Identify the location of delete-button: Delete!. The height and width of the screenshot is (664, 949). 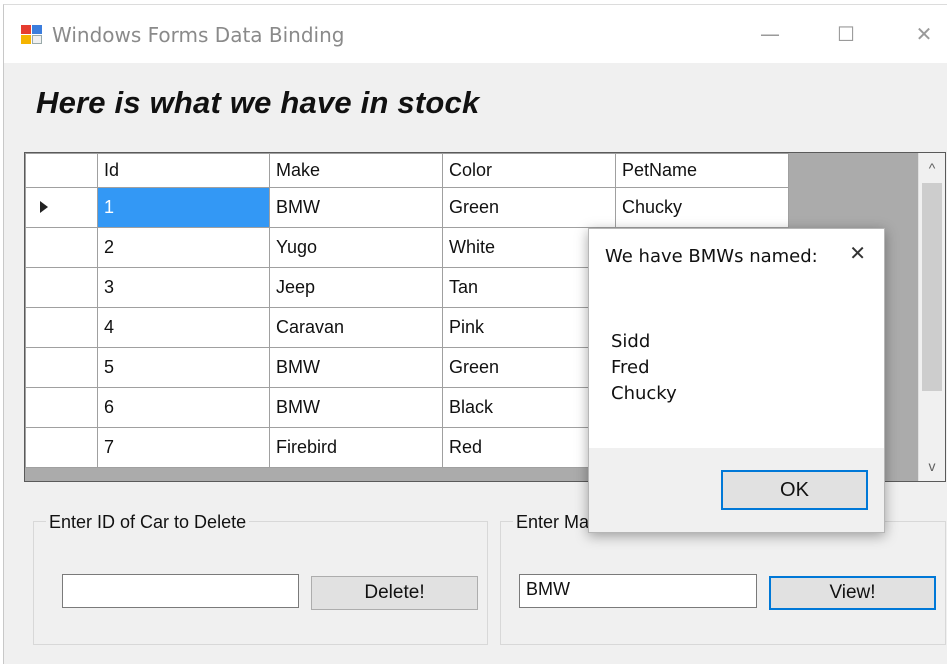
(394, 593).